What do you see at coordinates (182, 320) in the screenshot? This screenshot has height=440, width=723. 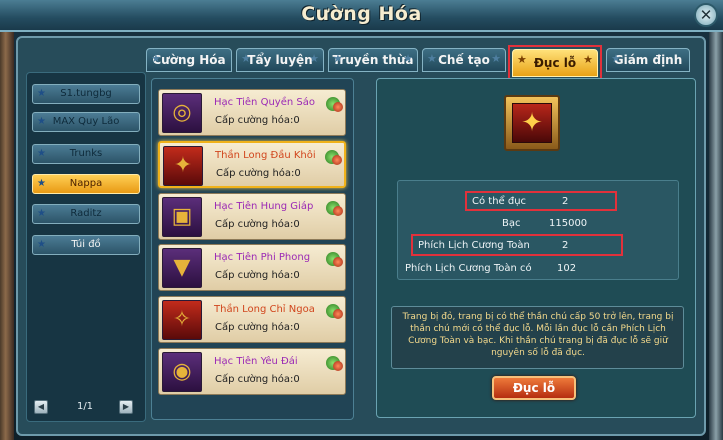 I see `boots-icon: ✧` at bounding box center [182, 320].